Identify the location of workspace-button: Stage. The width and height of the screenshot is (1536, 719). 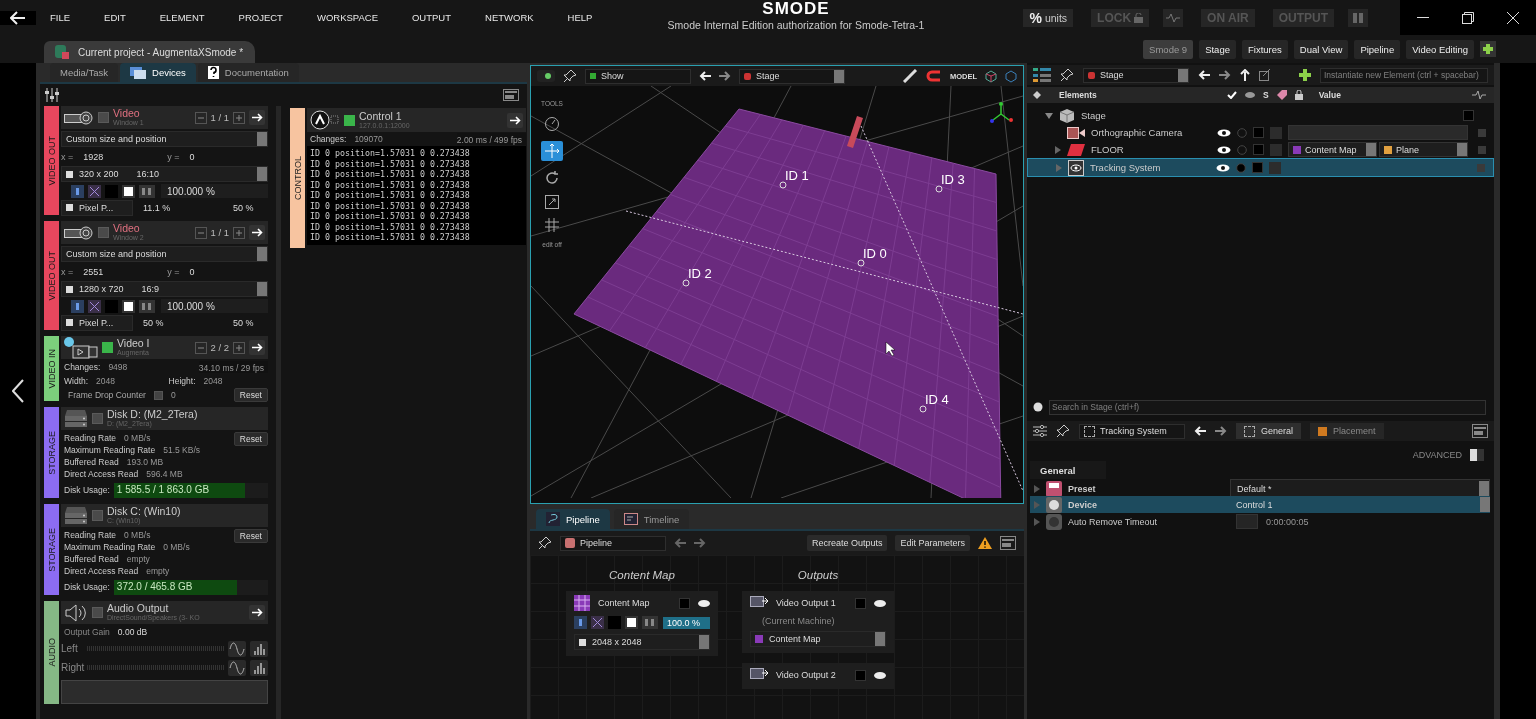
(1217, 49).